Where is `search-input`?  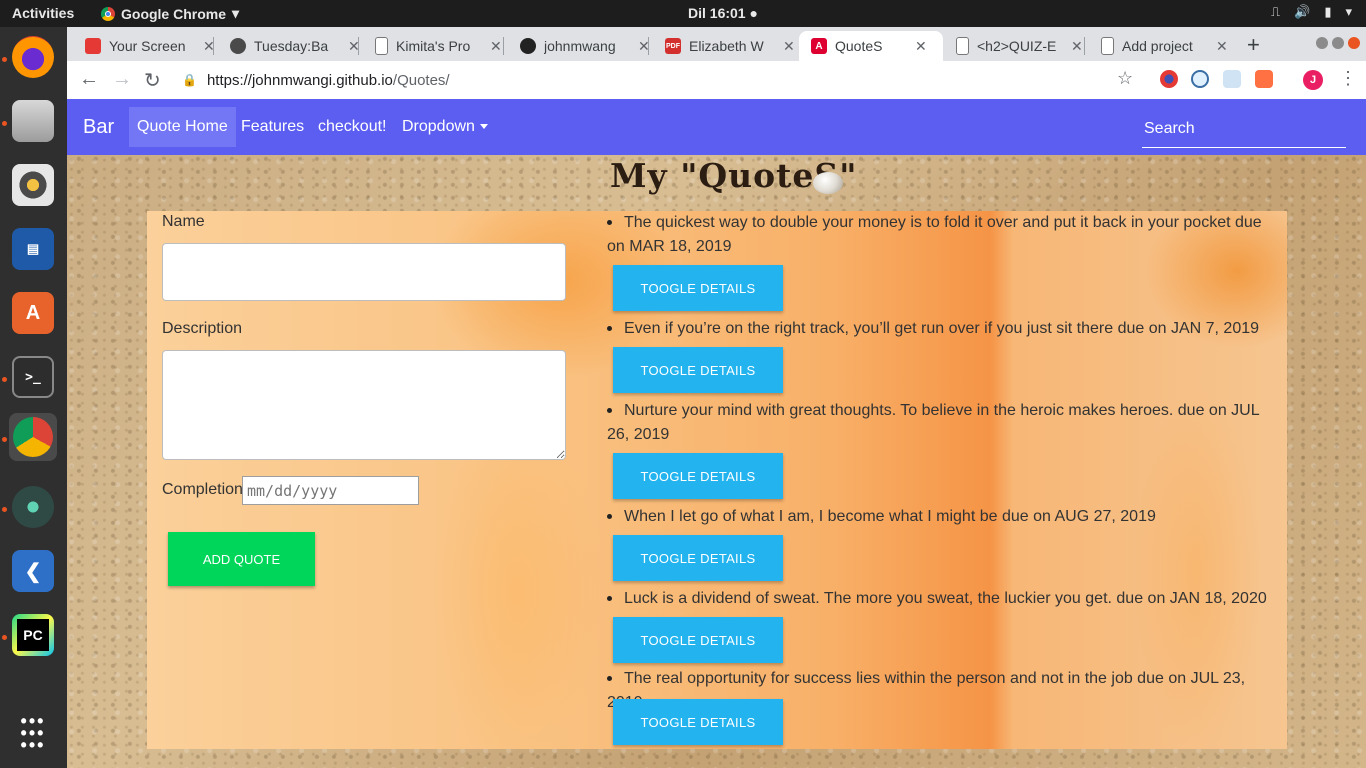
search-input is located at coordinates (1244, 129).